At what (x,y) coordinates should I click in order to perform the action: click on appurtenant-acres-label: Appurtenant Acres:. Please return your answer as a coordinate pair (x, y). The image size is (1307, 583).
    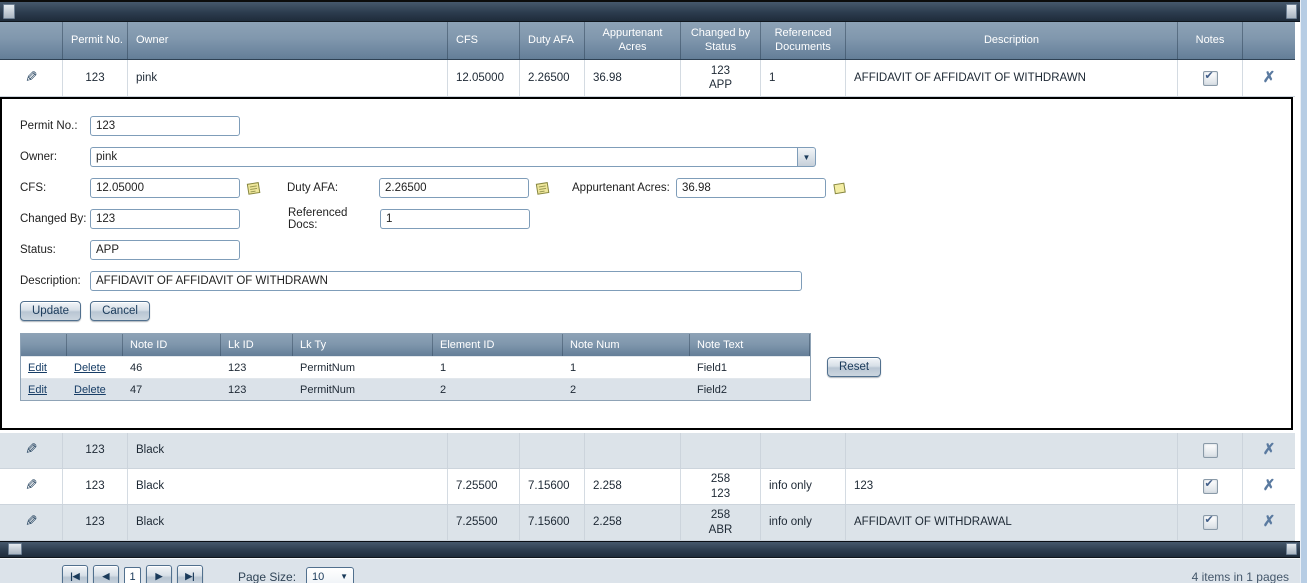
    Looking at the image, I should click on (621, 188).